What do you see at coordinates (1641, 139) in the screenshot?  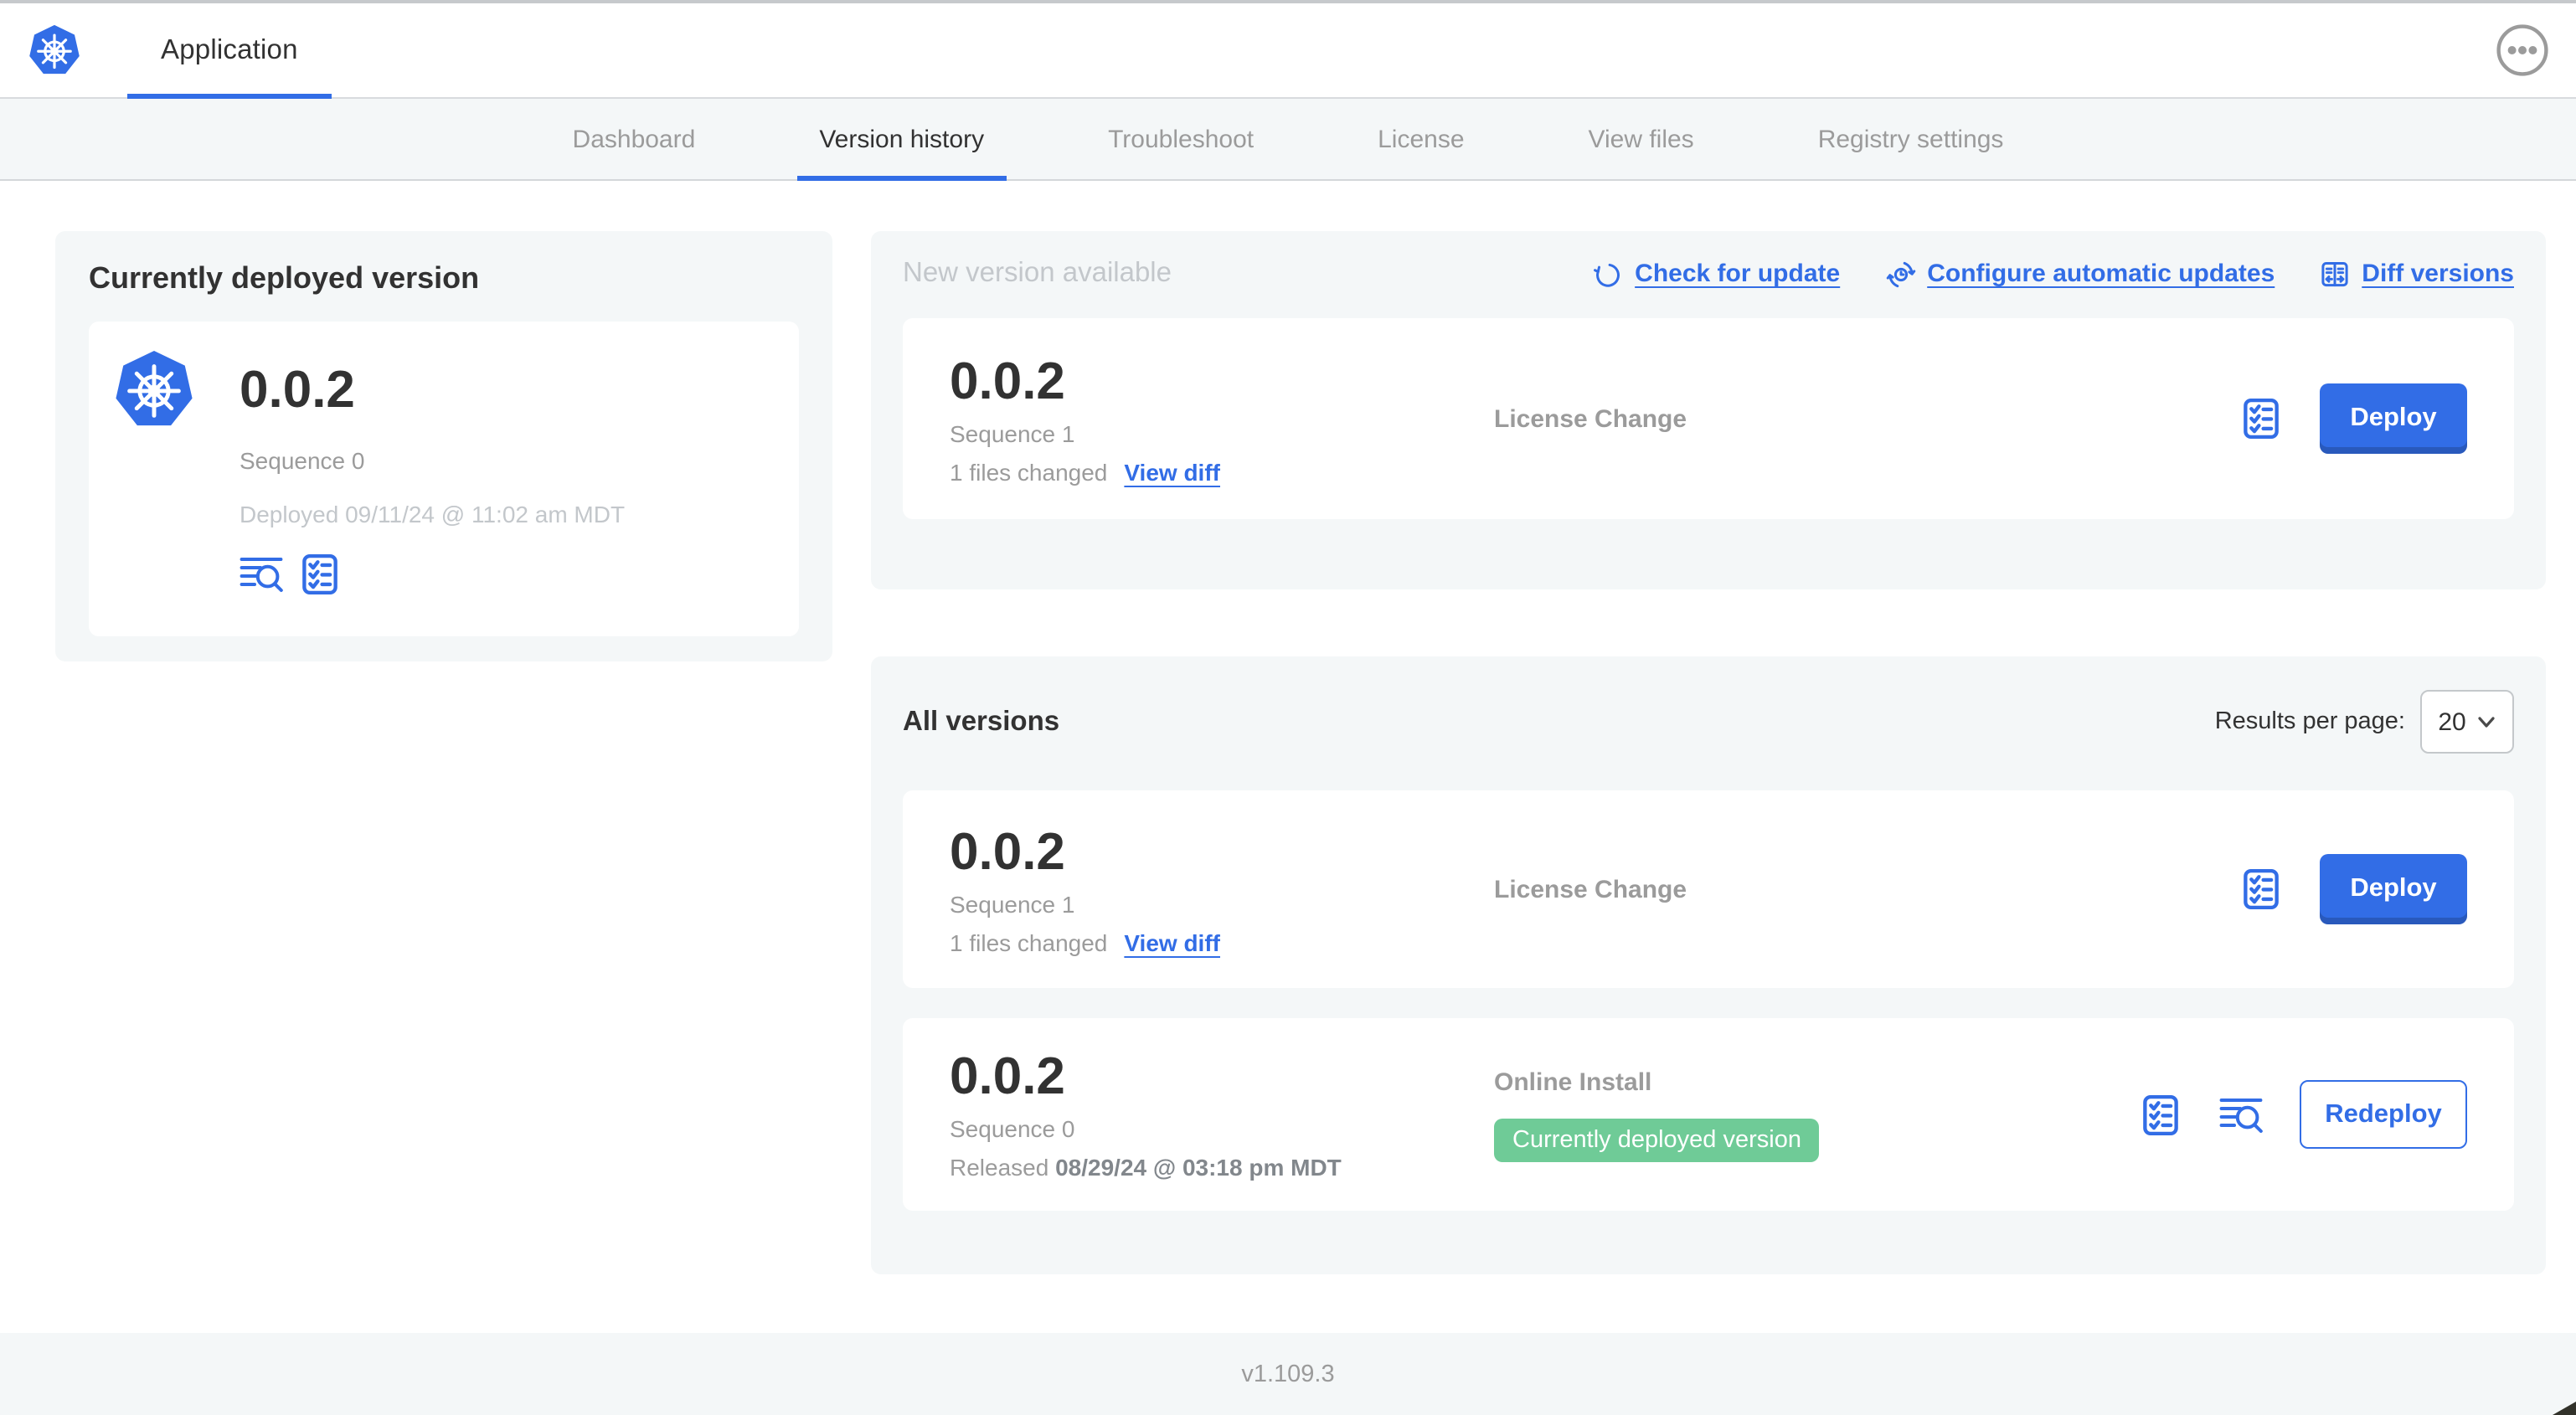 I see `tab-view-files: View files` at bounding box center [1641, 139].